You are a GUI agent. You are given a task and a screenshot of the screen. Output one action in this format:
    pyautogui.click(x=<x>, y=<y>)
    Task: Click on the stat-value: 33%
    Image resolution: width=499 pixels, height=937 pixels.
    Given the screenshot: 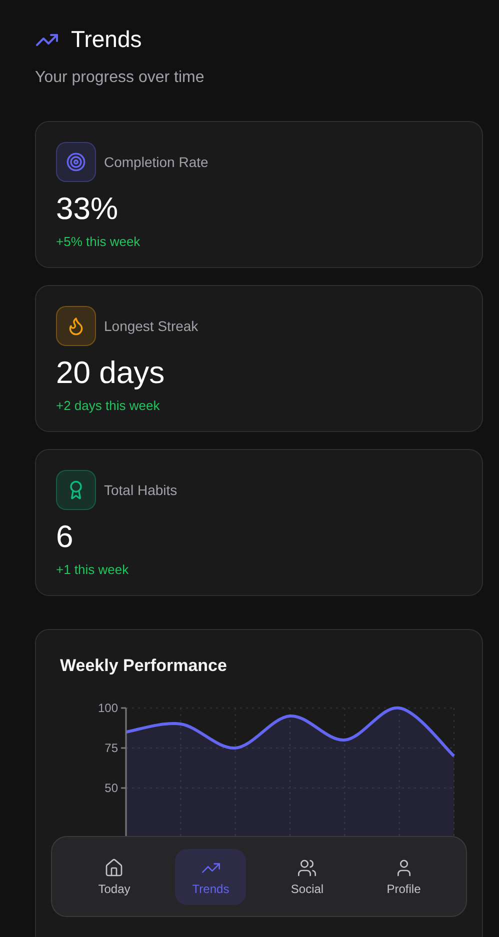 What is the action you would take?
    pyautogui.click(x=88, y=209)
    